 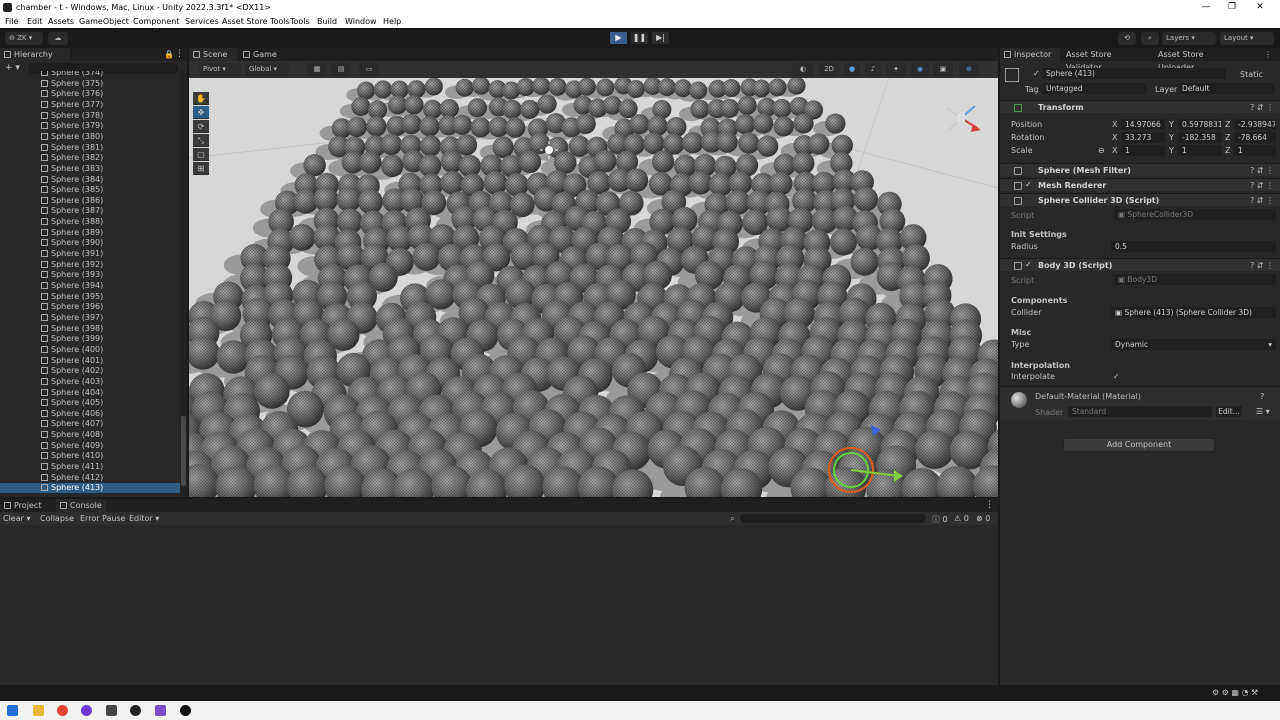 I want to click on shader-dropdown: Standard, so click(x=1140, y=411).